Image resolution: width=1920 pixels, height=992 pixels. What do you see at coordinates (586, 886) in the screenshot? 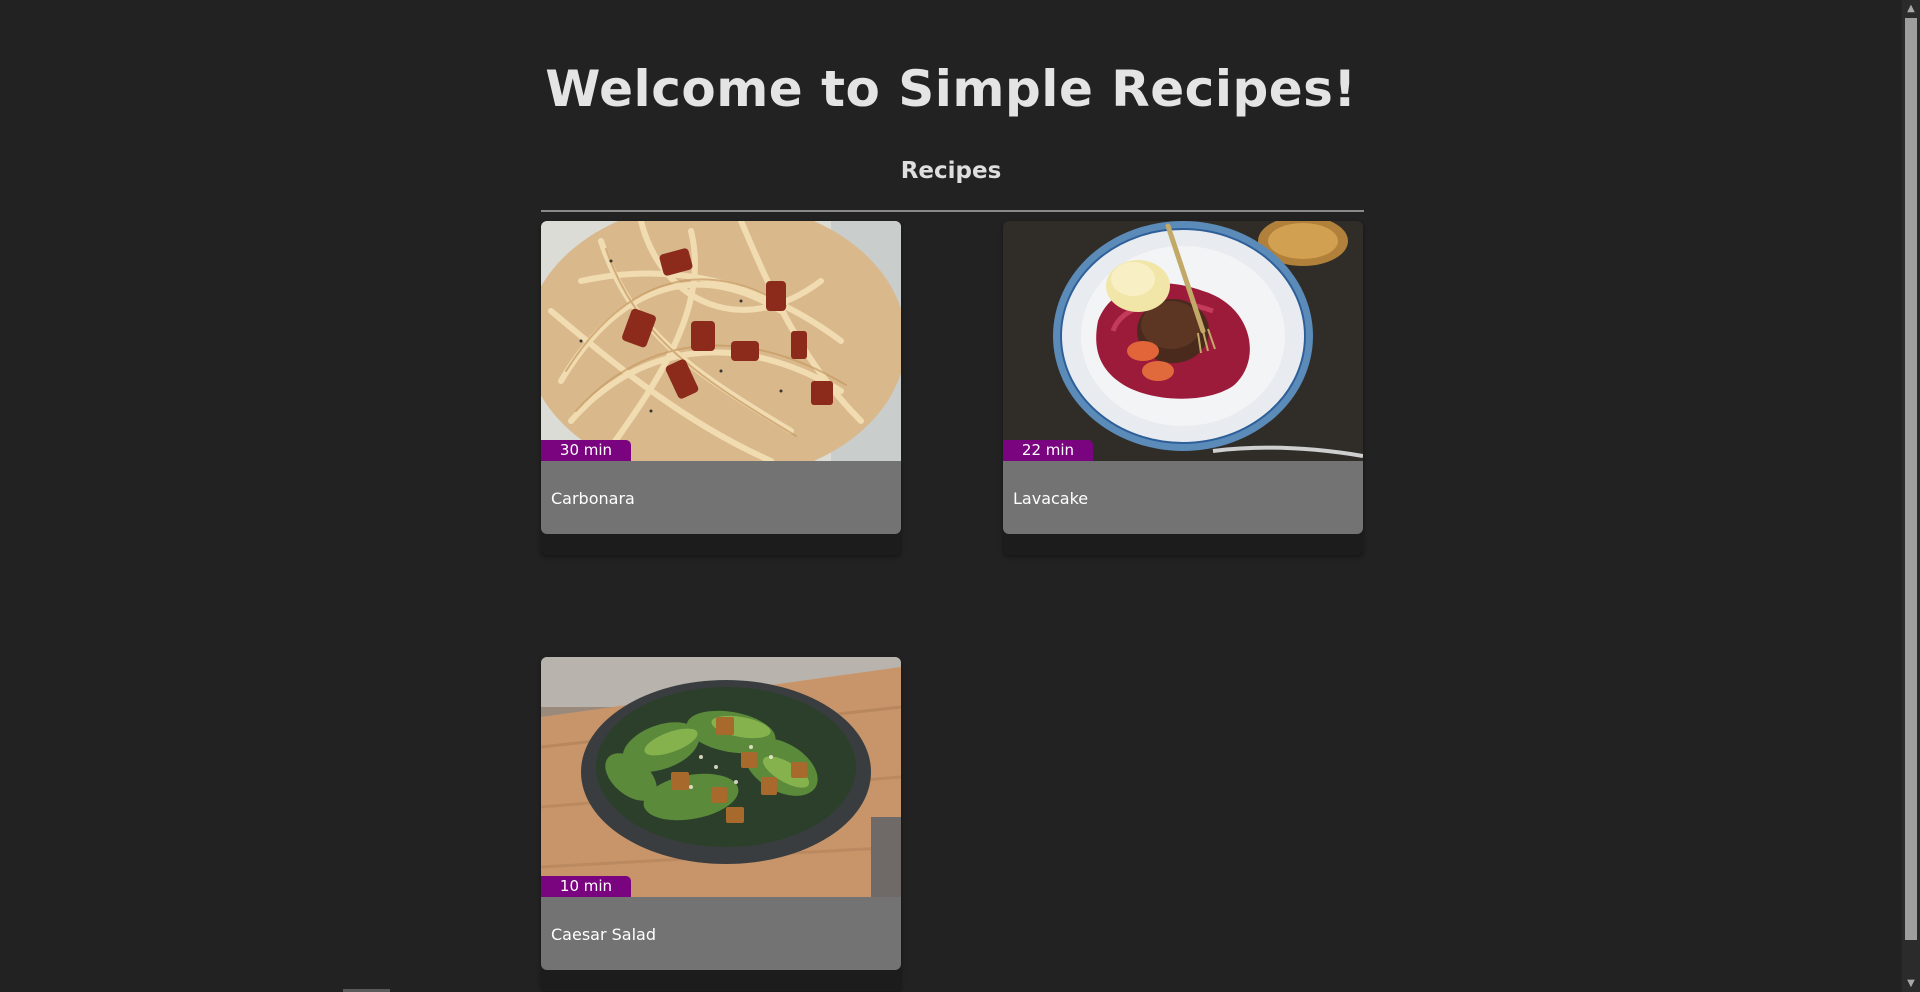
I see `cook-time-badge: 10 min` at bounding box center [586, 886].